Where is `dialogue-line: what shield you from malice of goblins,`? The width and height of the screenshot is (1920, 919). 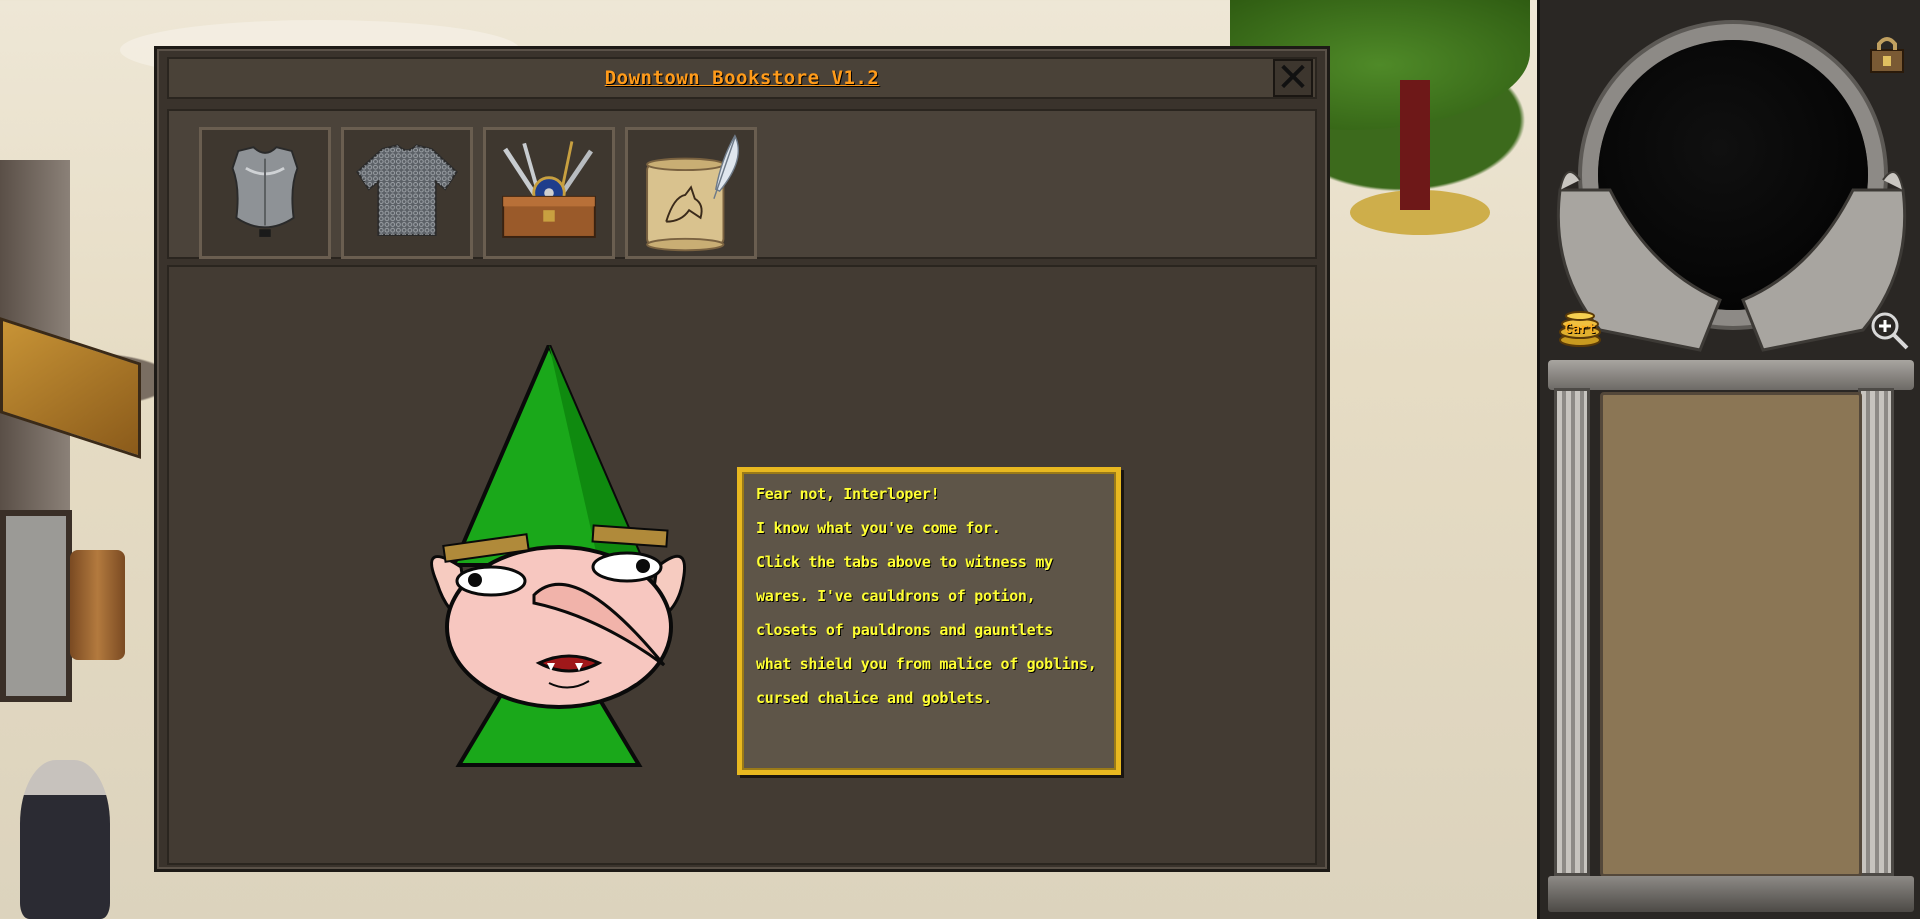 dialogue-line: what shield you from malice of goblins, is located at coordinates (926, 664).